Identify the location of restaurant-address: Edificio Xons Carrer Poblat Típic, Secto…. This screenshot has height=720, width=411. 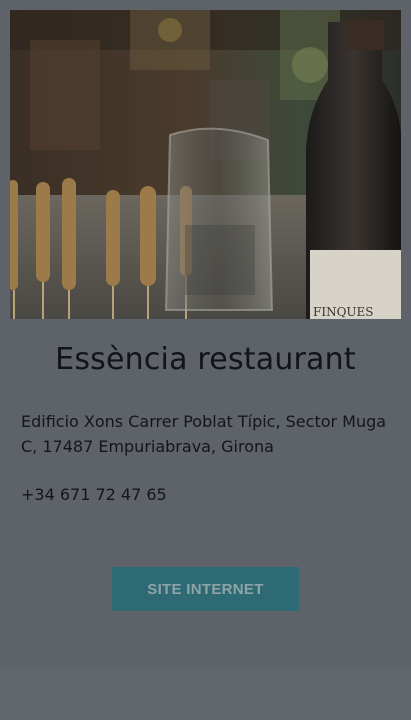
(204, 434).